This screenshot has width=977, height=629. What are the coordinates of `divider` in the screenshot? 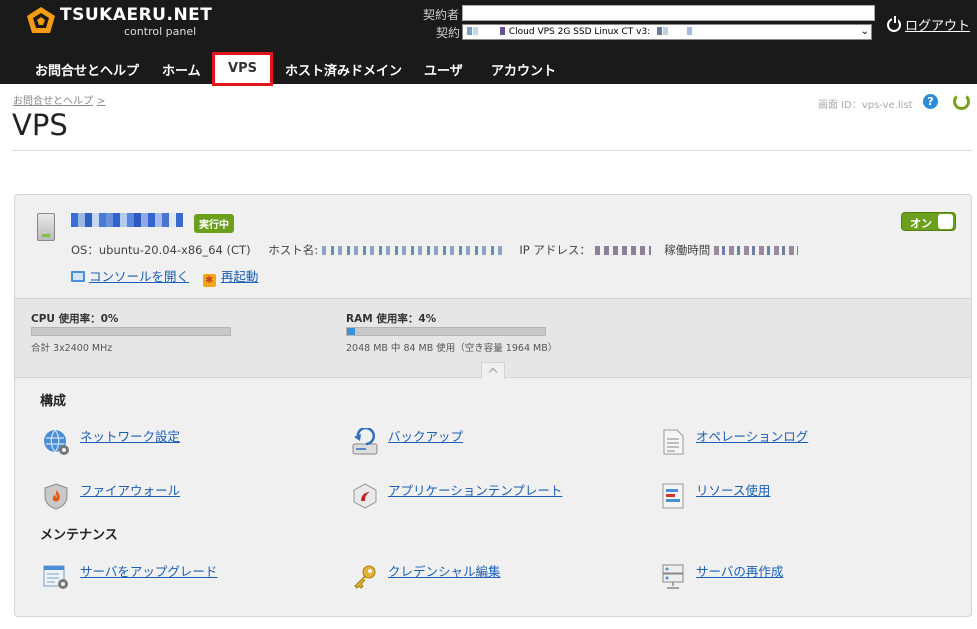 It's located at (492, 150).